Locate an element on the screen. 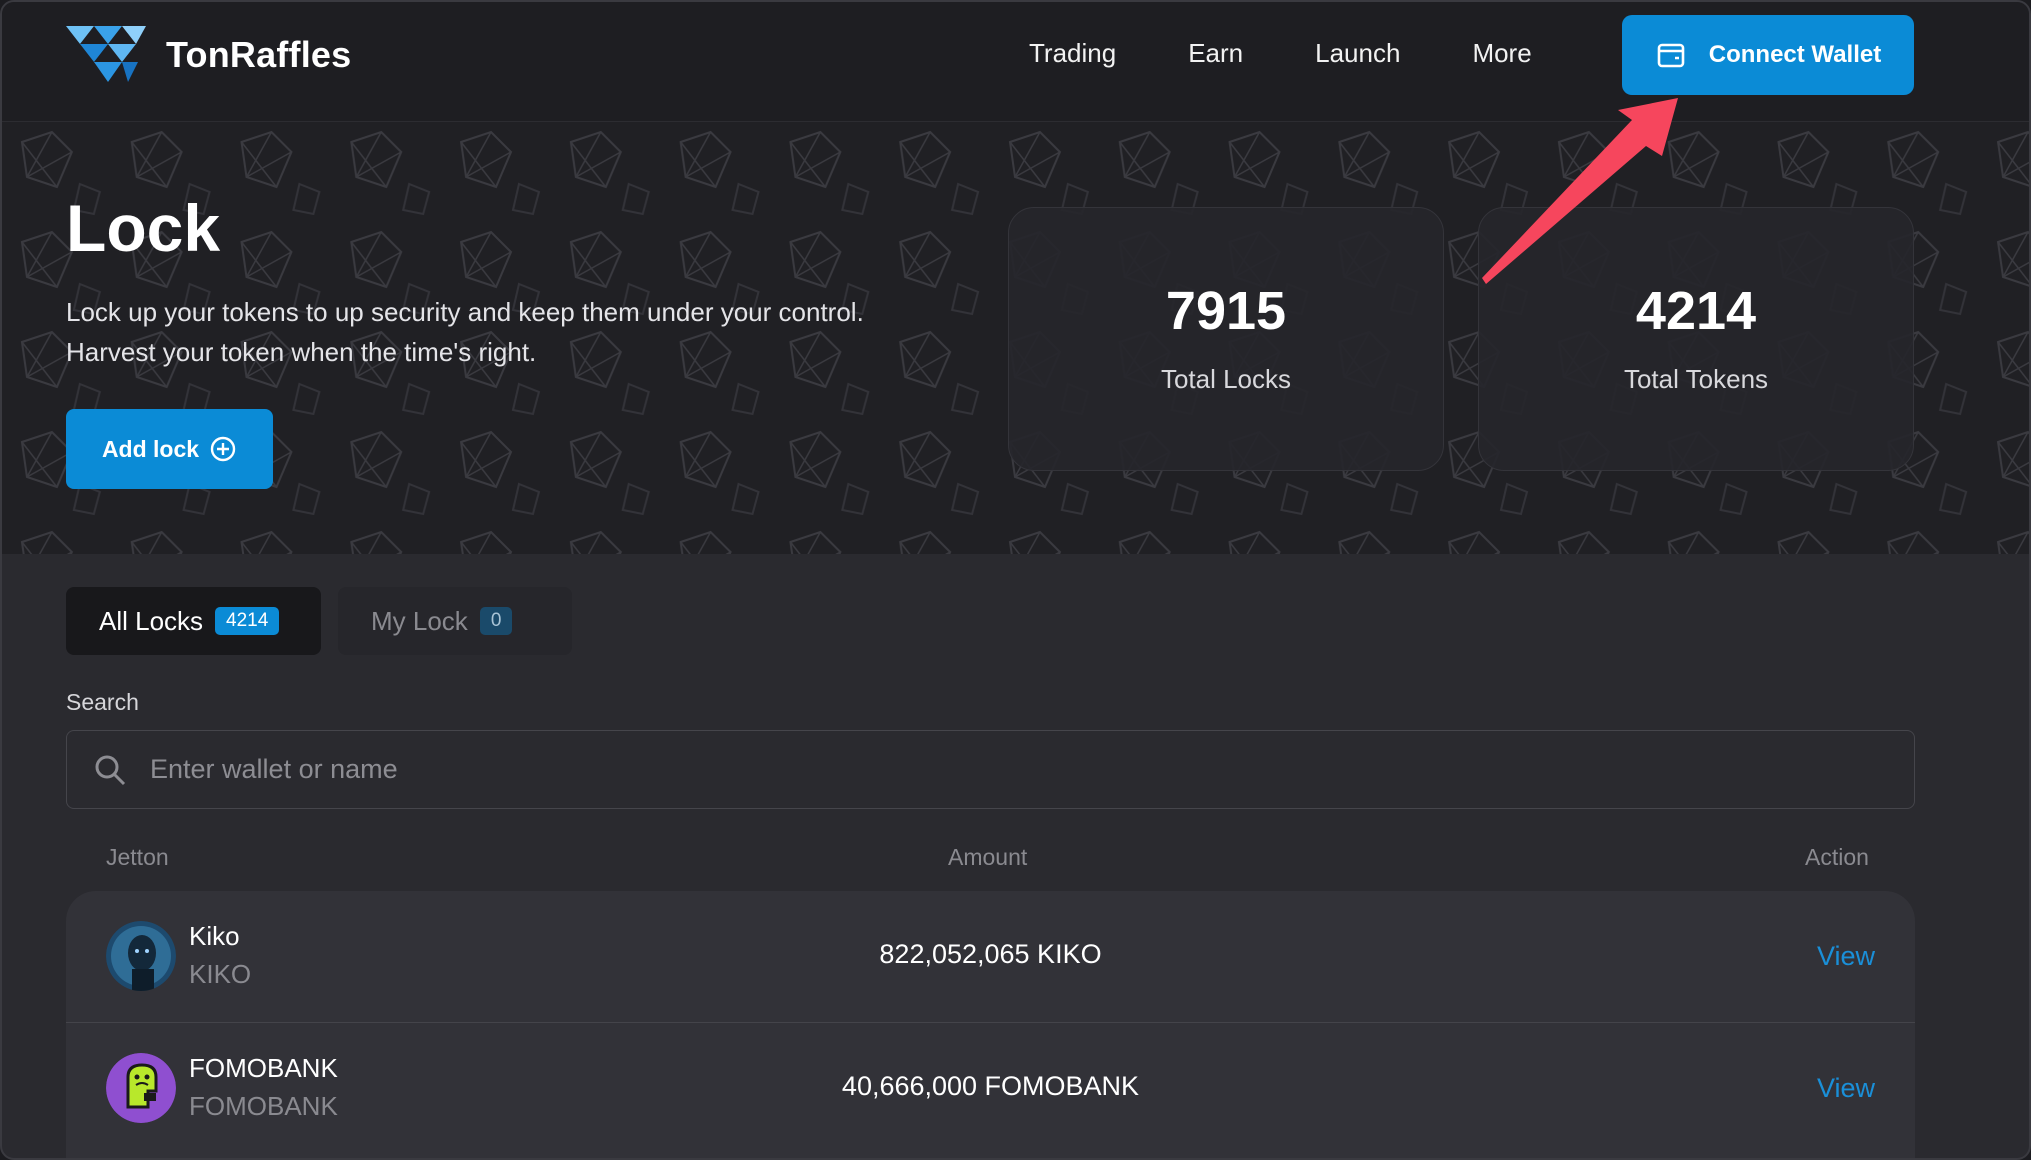 The image size is (2031, 1160). main-nav: Trading Earn Launch More is located at coordinates (1316, 53).